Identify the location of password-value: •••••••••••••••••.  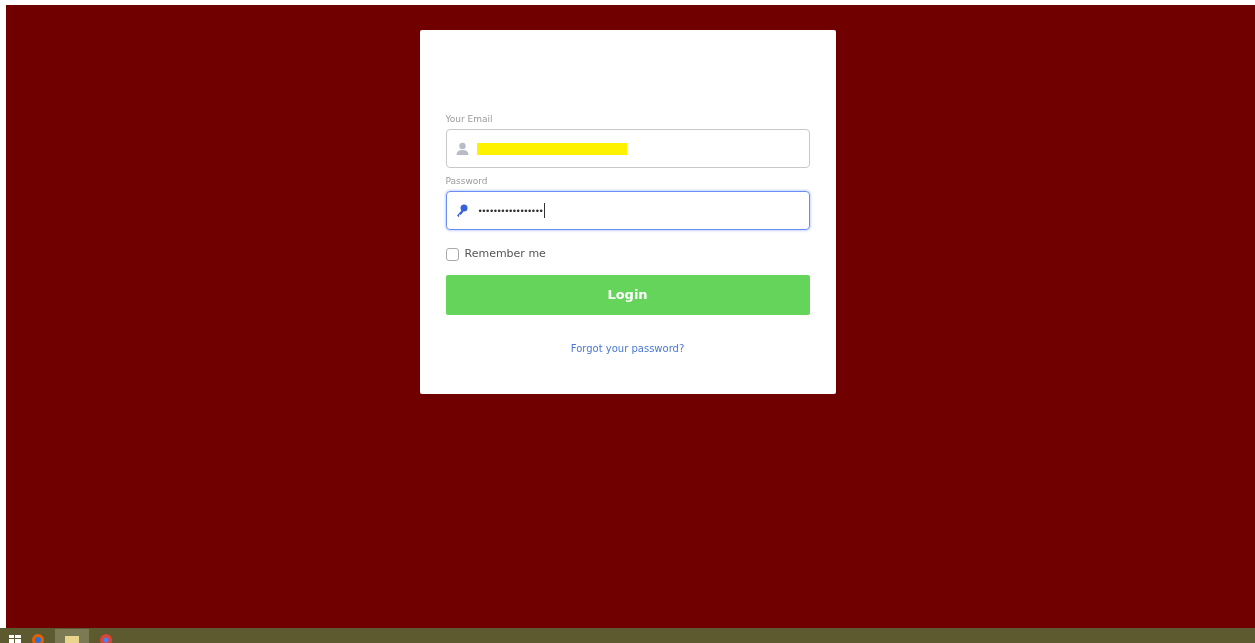
(510, 211).